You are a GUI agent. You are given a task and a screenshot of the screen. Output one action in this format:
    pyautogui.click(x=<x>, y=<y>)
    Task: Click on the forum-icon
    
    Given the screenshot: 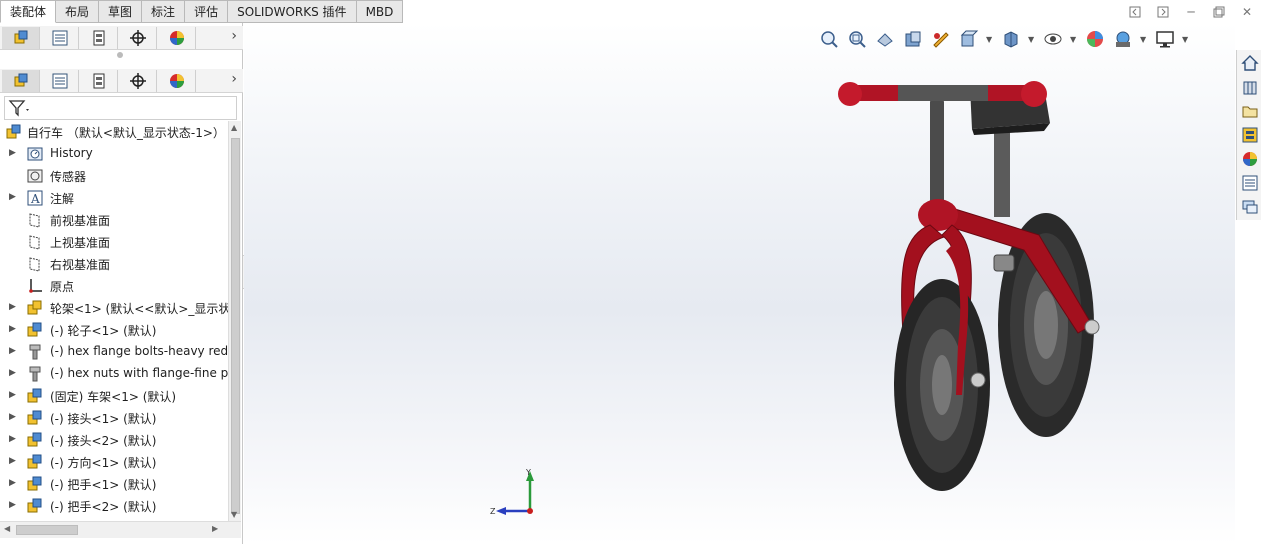 What is the action you would take?
    pyautogui.click(x=1249, y=206)
    